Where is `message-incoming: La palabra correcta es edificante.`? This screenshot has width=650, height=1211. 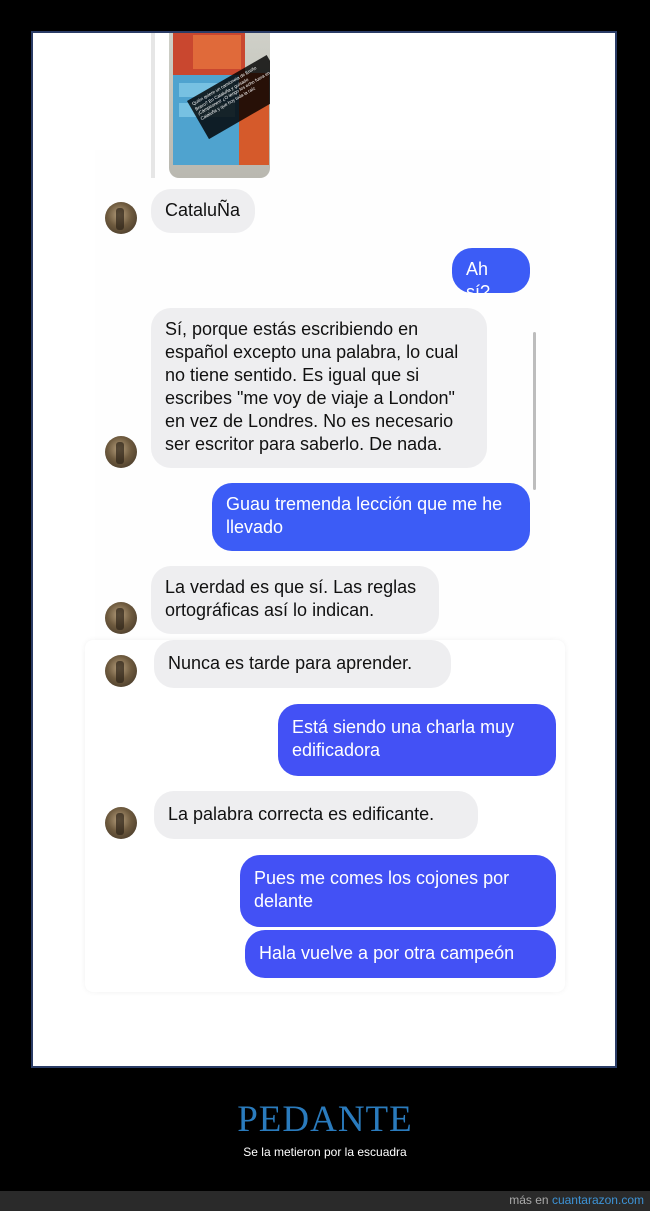 message-incoming: La palabra correcta es edificante. is located at coordinates (316, 815).